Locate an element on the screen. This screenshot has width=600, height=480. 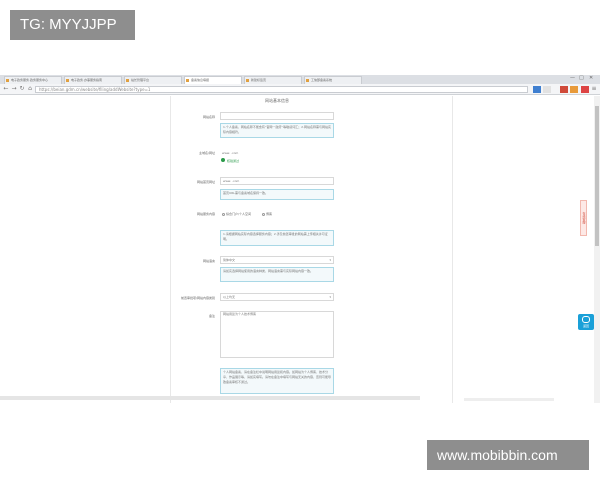
homepage-label: 网站首页网址 is located at coordinates (205, 182).